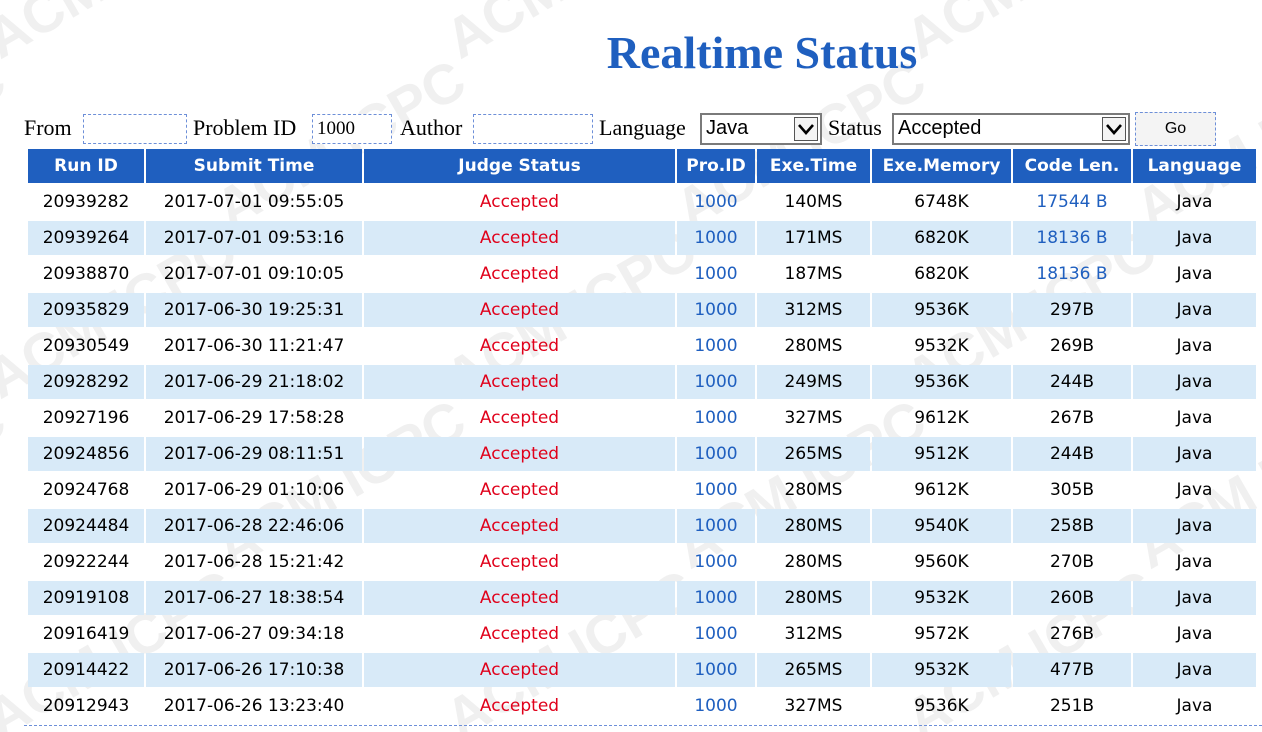 The image size is (1262, 732). What do you see at coordinates (941, 526) in the screenshot?
I see `cell-exe-memory: 9540K` at bounding box center [941, 526].